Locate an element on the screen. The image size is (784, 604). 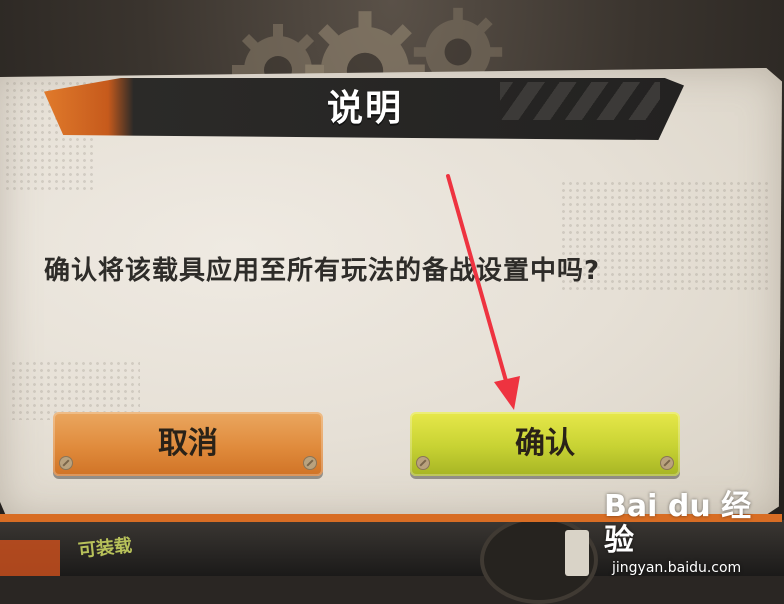
watermark: Bai du 经验 jingyan.baidu.com is located at coordinates (692, 533).